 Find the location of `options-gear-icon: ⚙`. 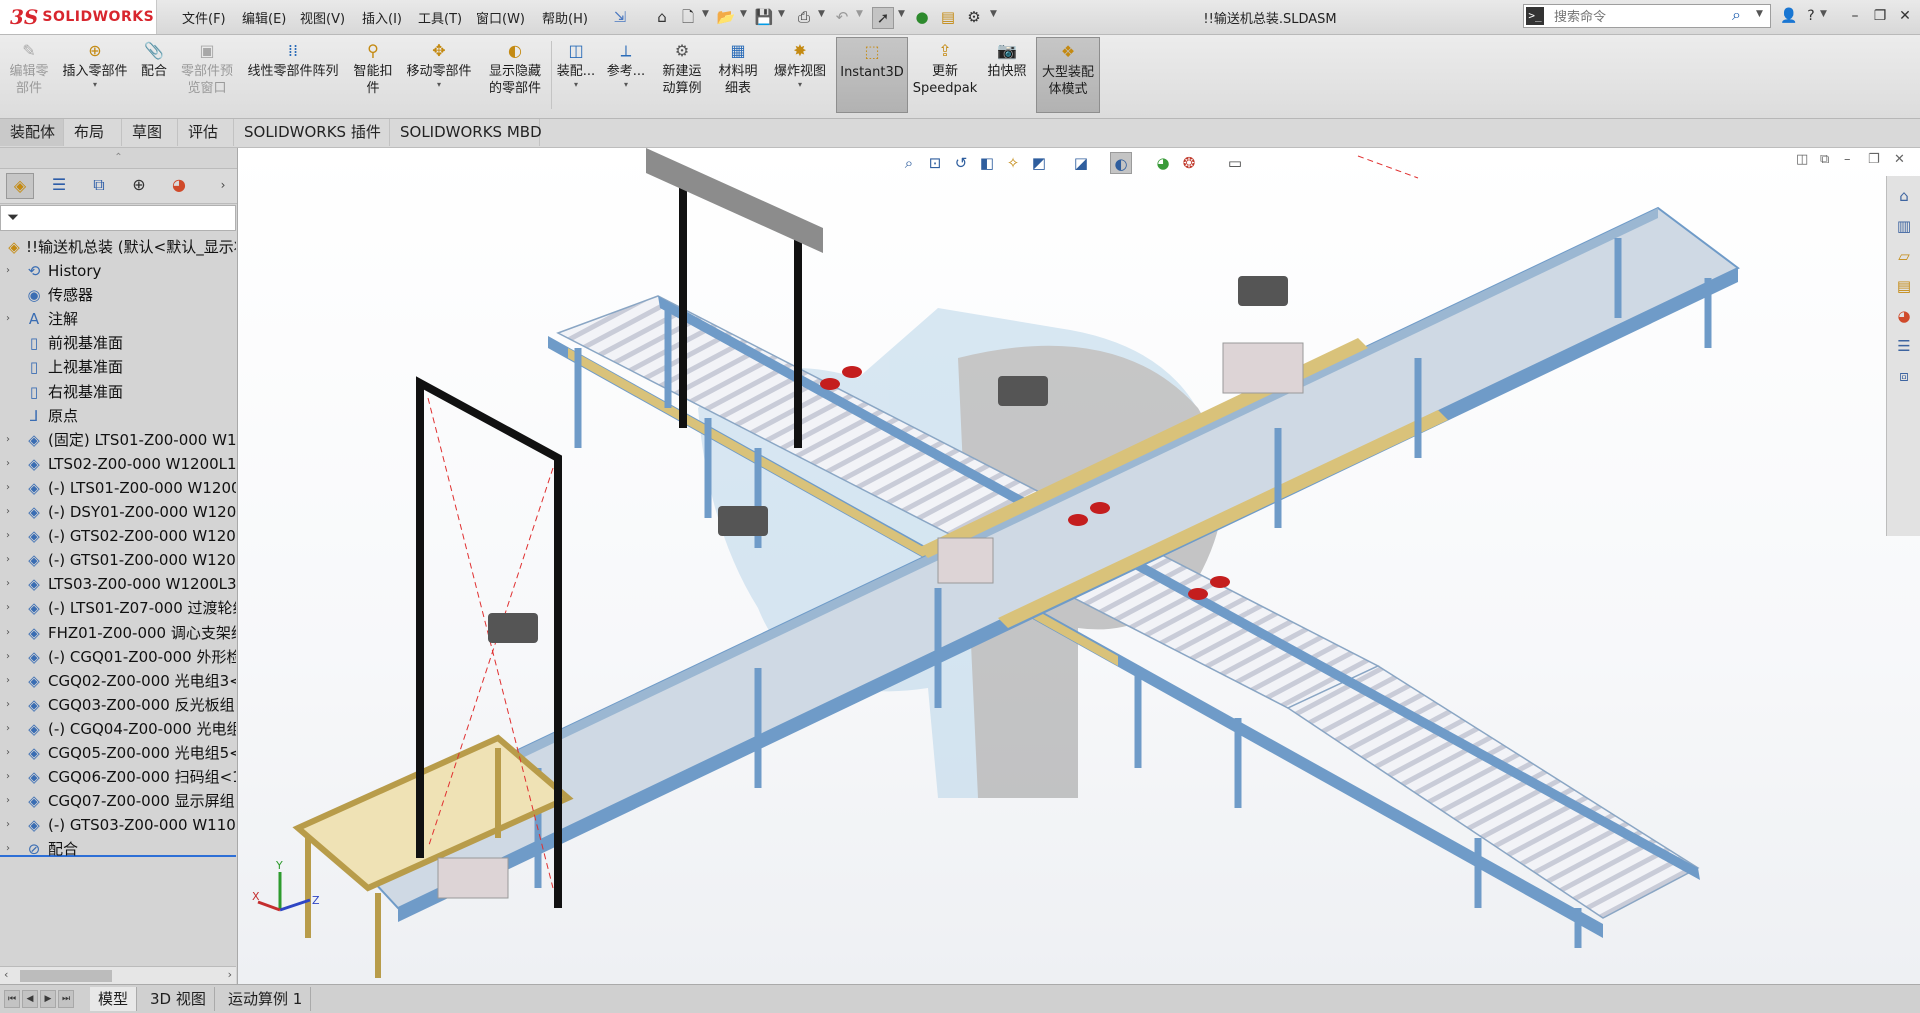

options-gear-icon: ⚙ is located at coordinates (974, 17).